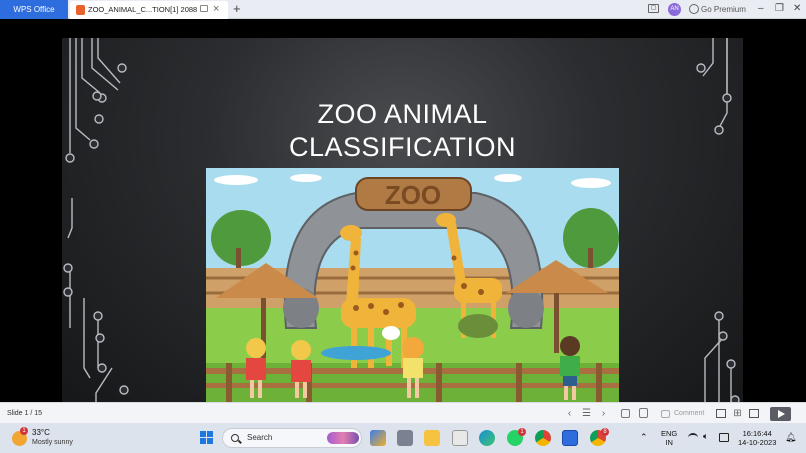  What do you see at coordinates (721, 413) in the screenshot?
I see `normal-view-icon` at bounding box center [721, 413].